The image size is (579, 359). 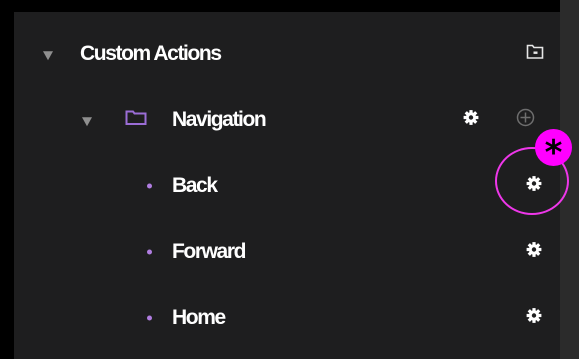 I want to click on tree-row-back: Back, so click(x=287, y=186).